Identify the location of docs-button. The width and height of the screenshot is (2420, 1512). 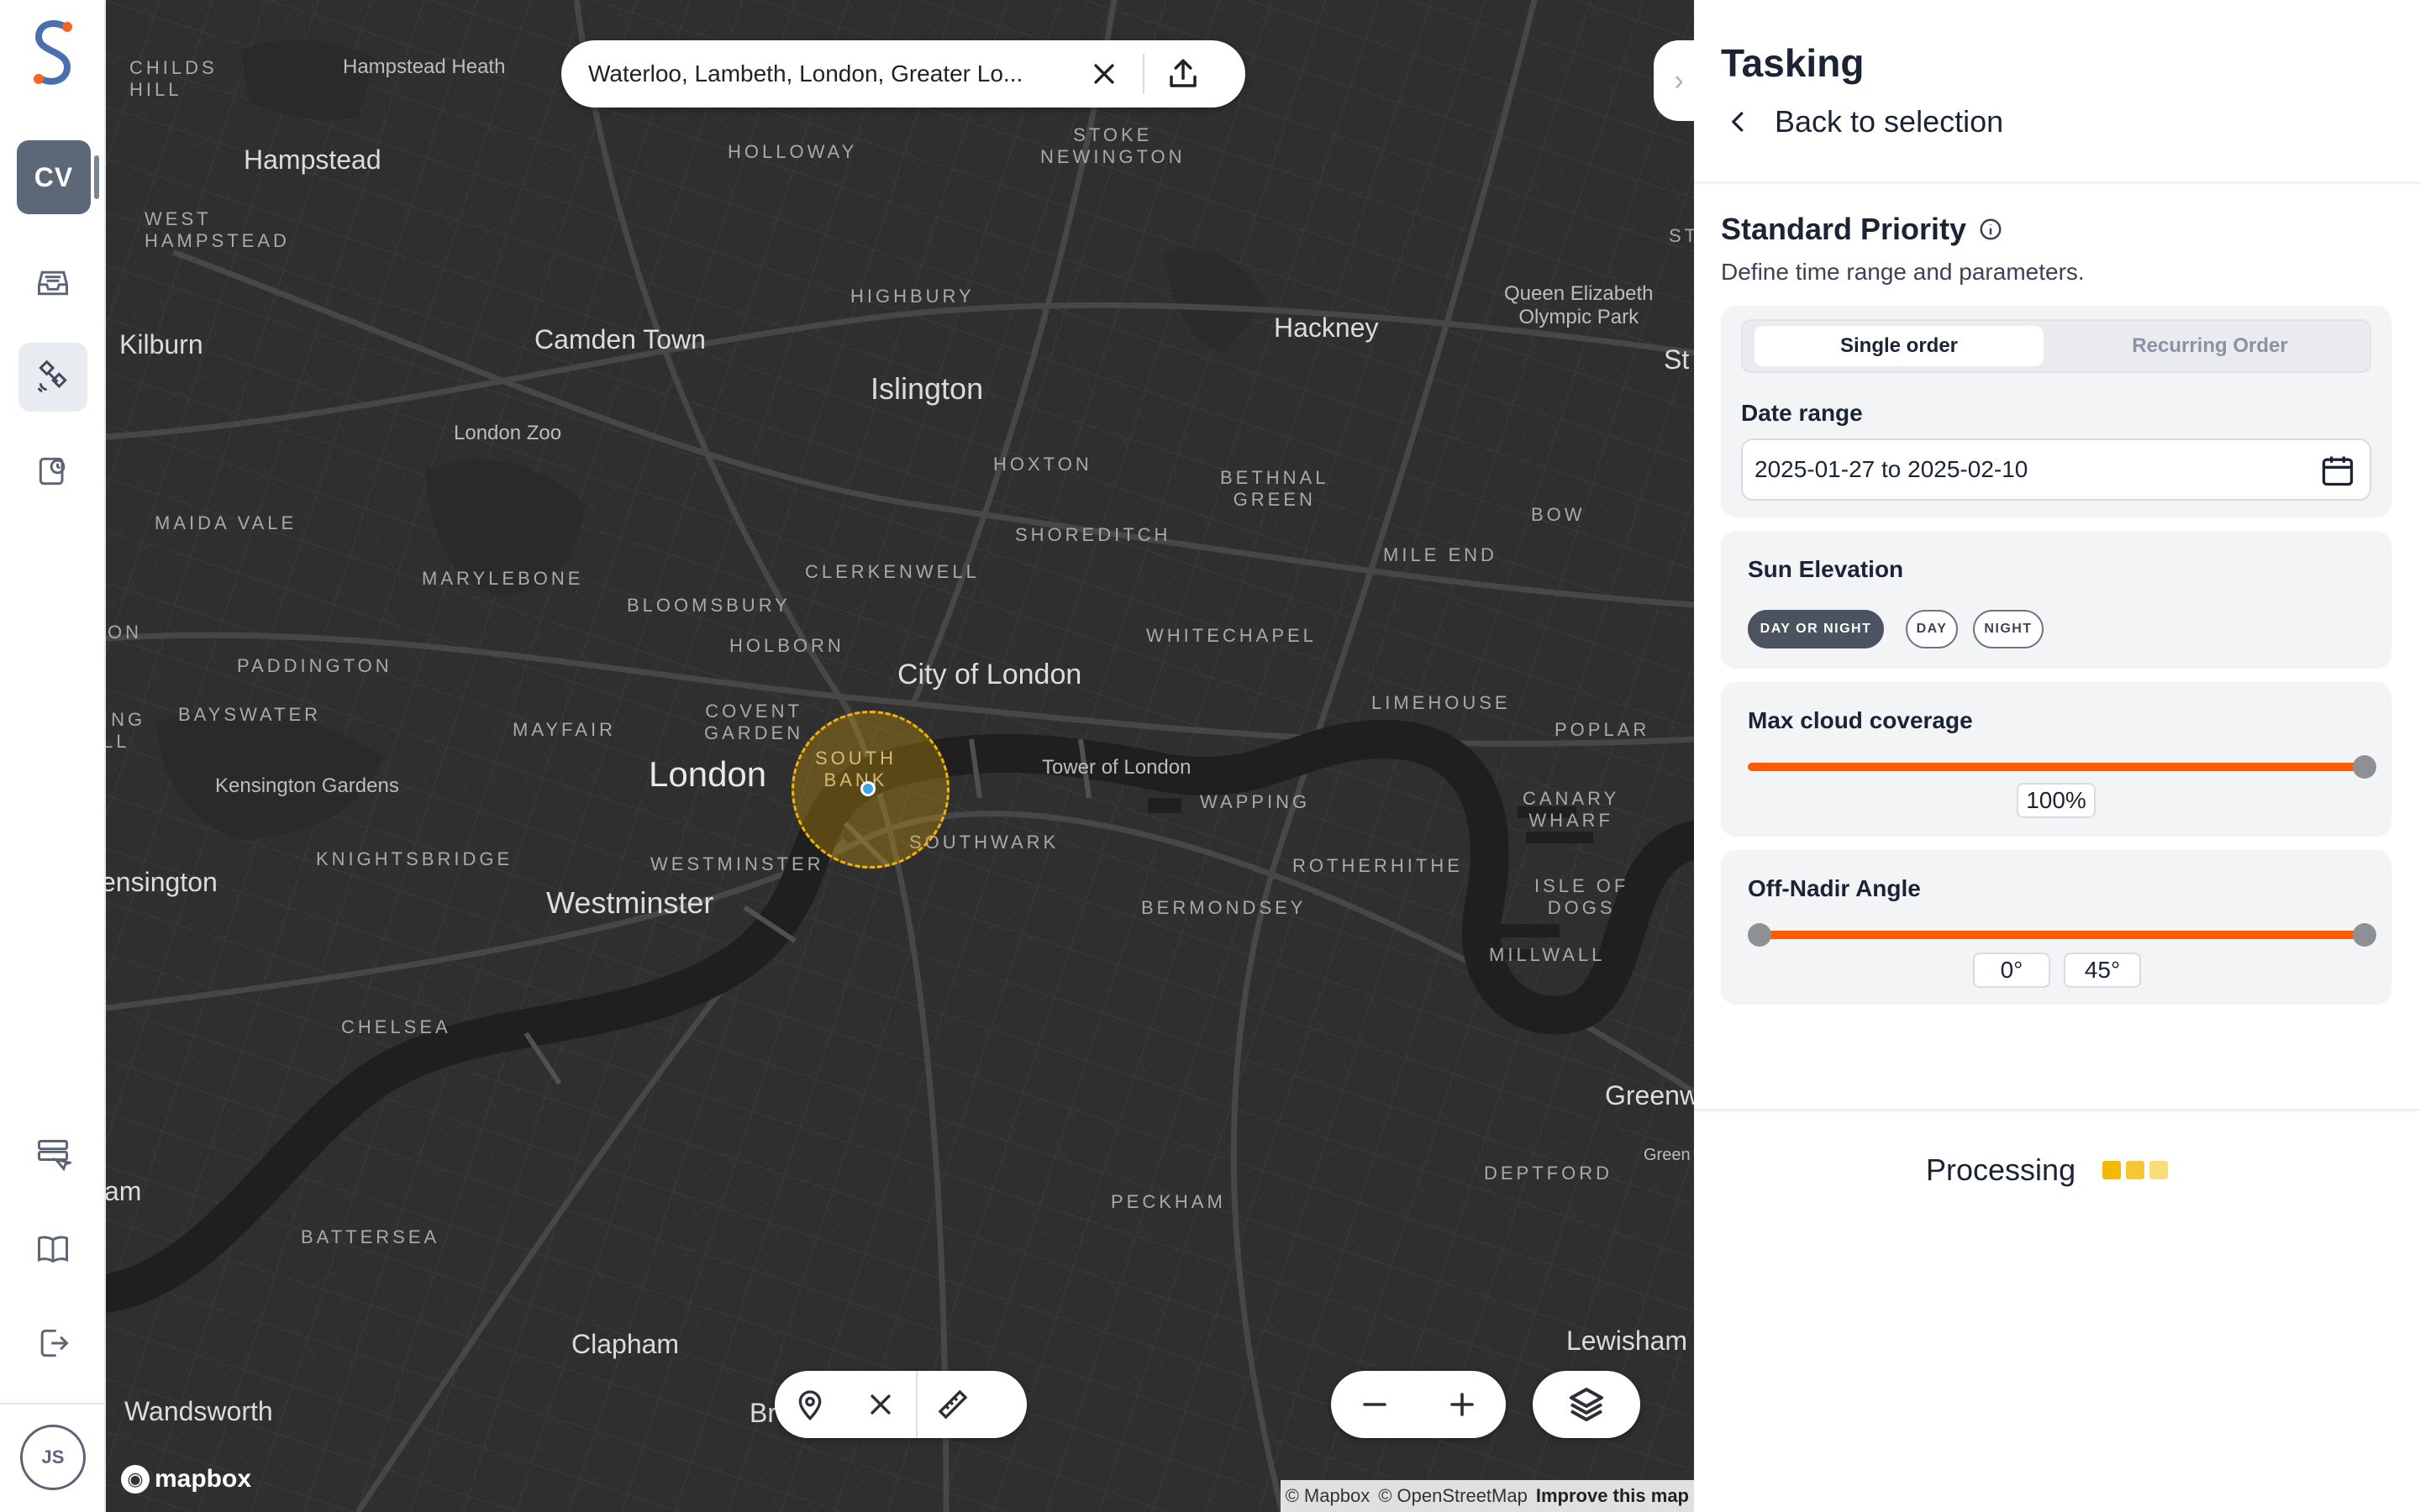
(52, 1249).